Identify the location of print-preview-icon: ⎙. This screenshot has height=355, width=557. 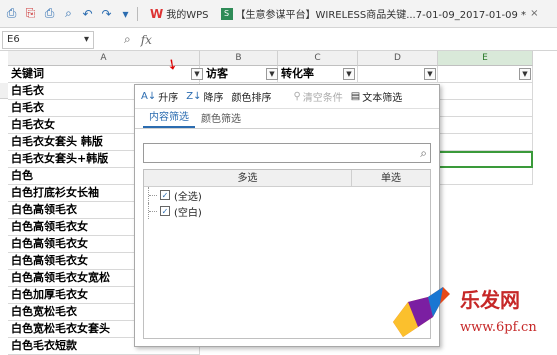
(11, 13).